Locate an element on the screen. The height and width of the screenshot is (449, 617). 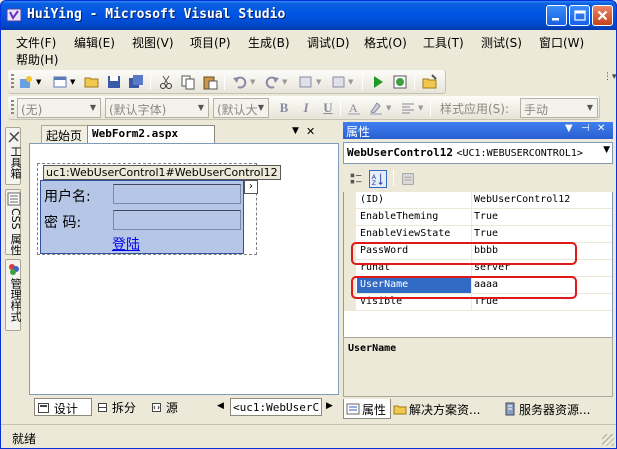
password-label: 密 码: is located at coordinates (63, 223).